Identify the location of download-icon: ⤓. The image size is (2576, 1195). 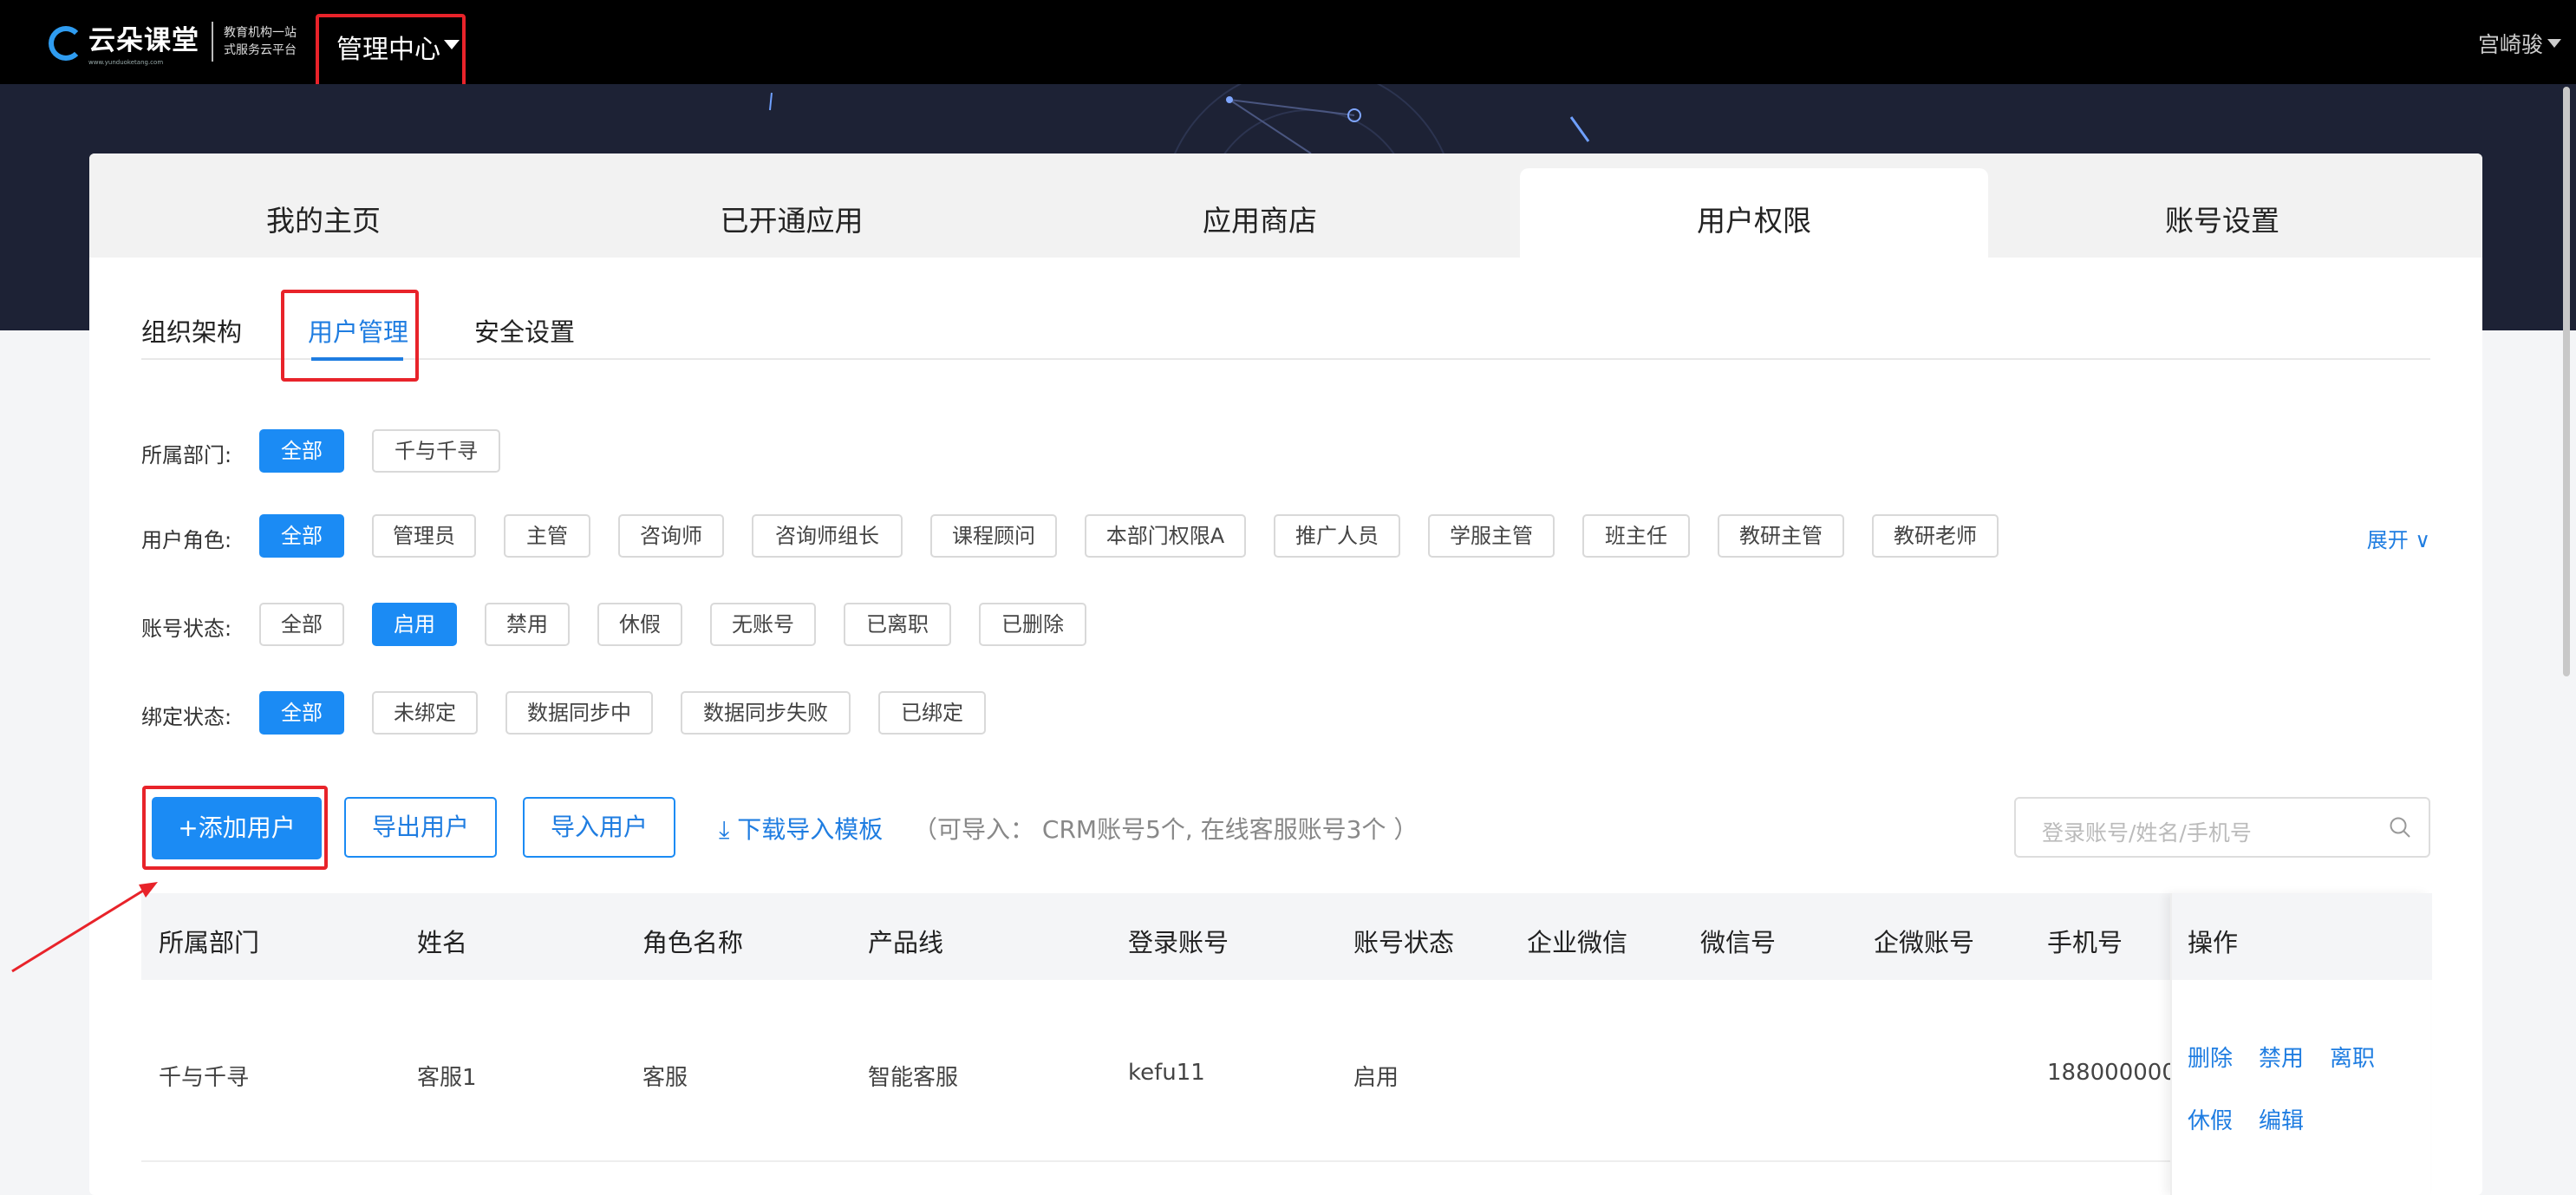
(729, 830).